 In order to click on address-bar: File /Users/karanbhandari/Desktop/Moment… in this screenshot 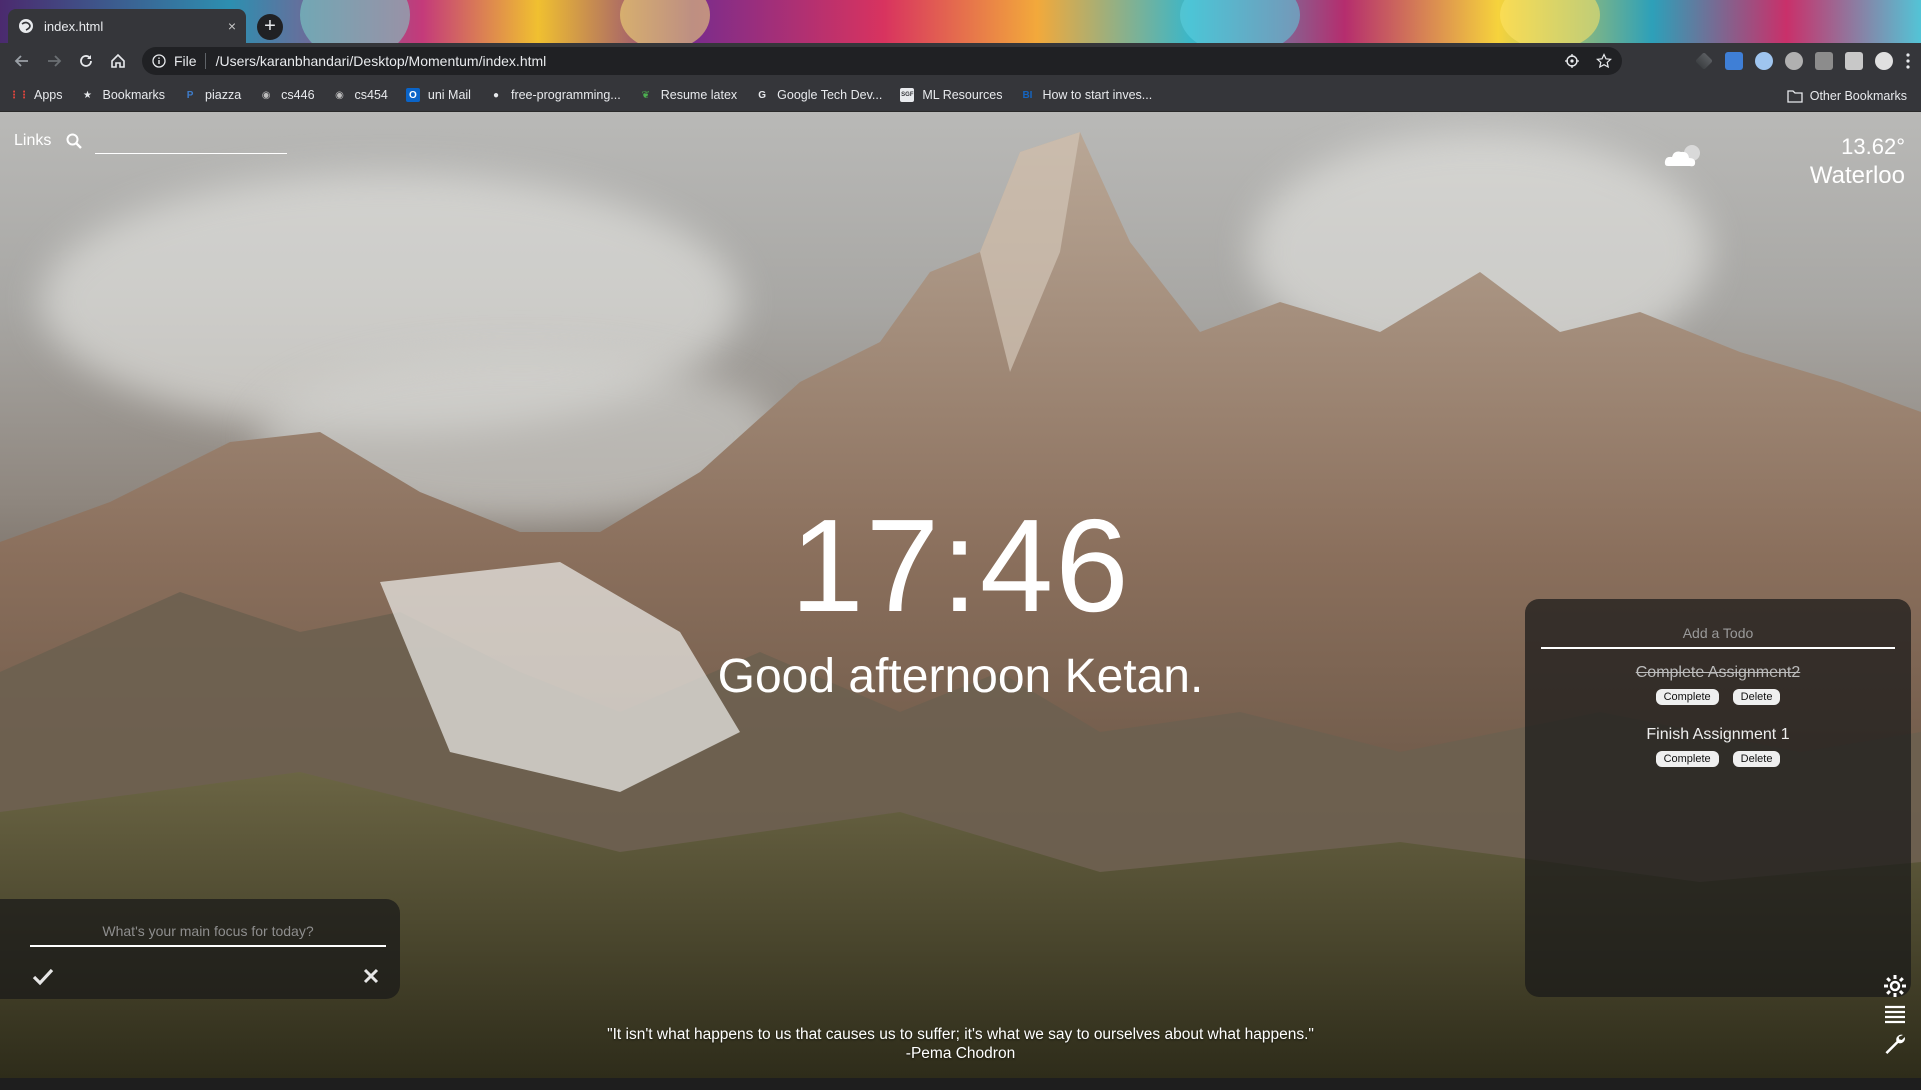, I will do `click(882, 61)`.